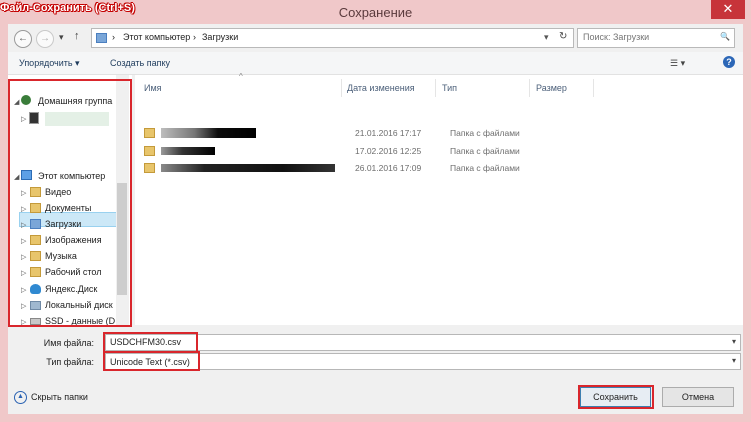  What do you see at coordinates (388, 168) in the screenshot?
I see `row-date: 26.01.2016 17:09` at bounding box center [388, 168].